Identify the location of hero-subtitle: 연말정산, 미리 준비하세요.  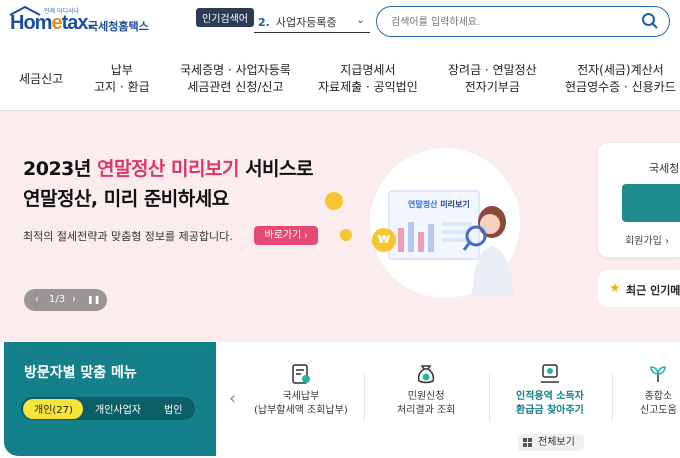
(126, 199).